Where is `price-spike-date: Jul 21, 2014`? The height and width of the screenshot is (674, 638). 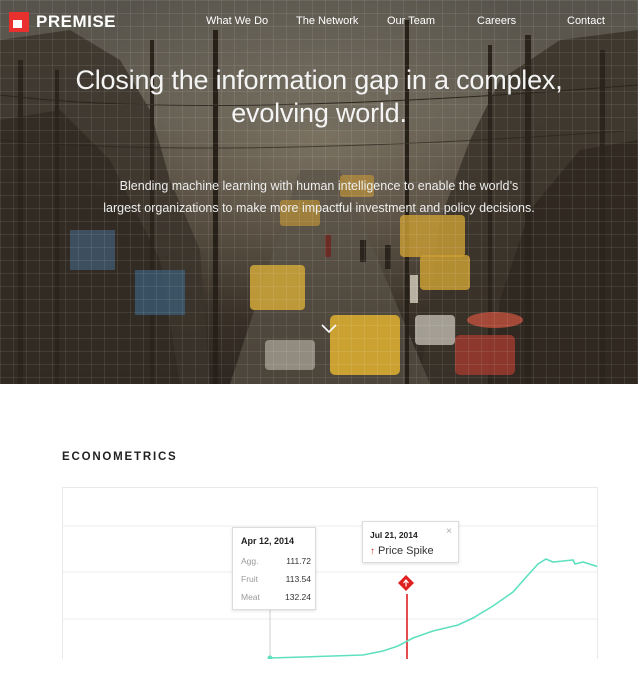
price-spike-date: Jul 21, 2014 is located at coordinates (394, 535).